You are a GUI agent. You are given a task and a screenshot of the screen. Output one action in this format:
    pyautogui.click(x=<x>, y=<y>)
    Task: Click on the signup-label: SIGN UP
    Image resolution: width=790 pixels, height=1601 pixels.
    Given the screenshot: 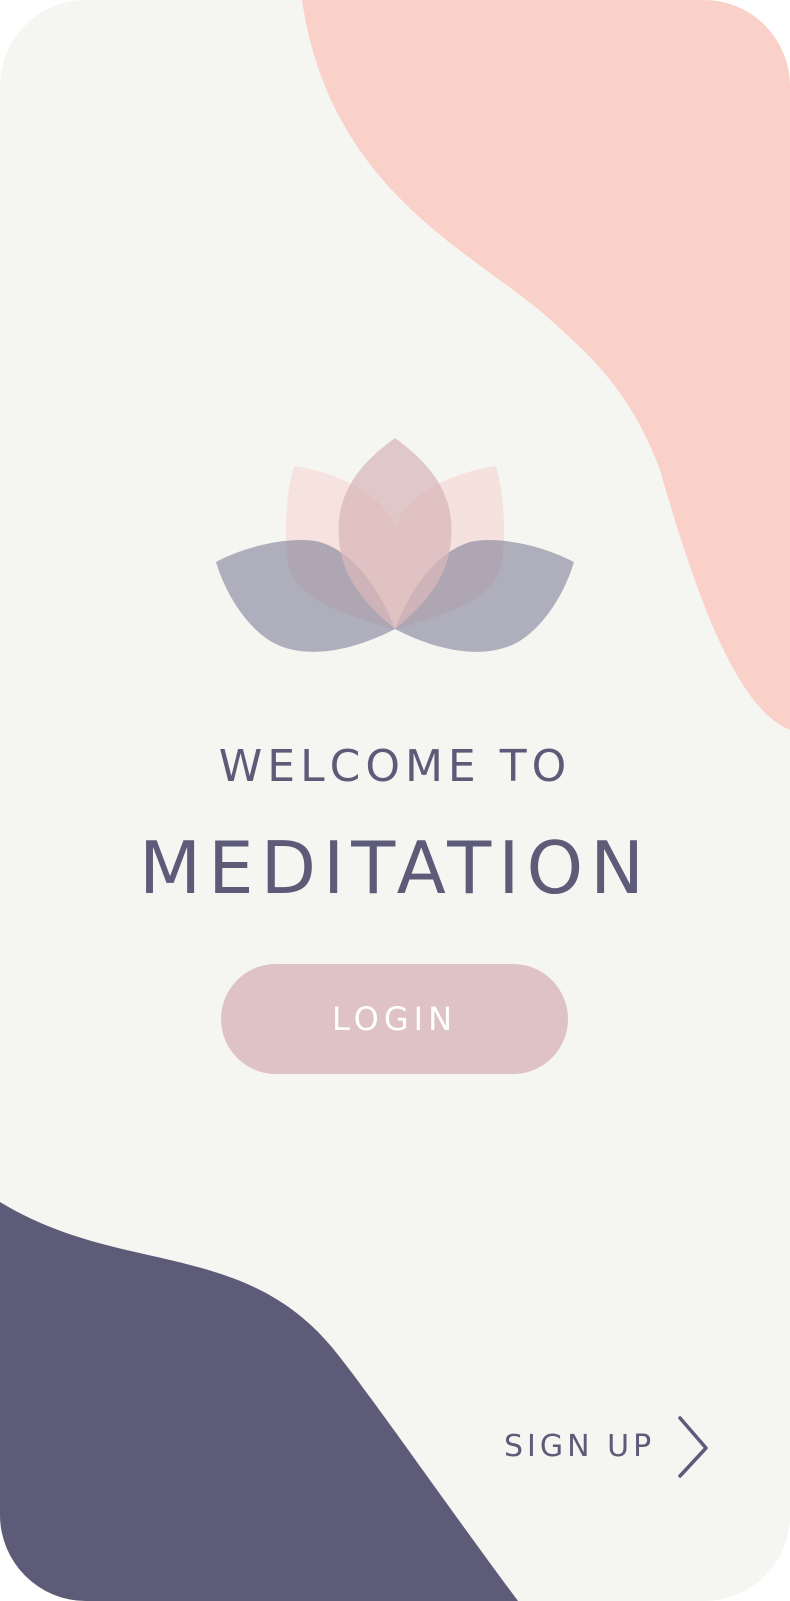 What is the action you would take?
    pyautogui.click(x=580, y=1446)
    